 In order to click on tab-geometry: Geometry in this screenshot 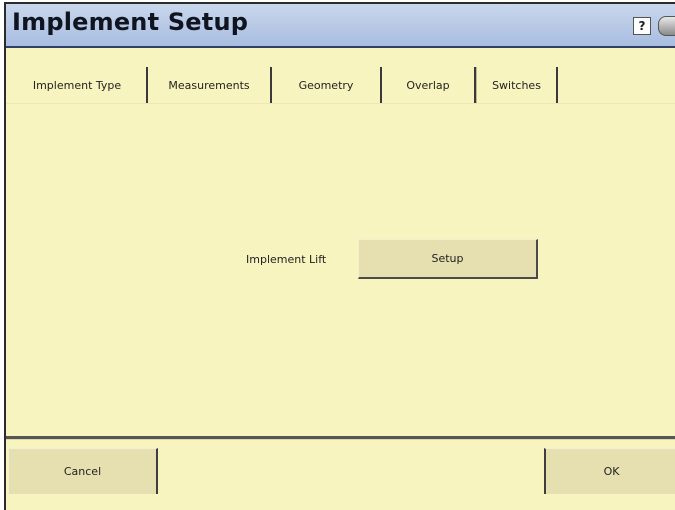, I will do `click(327, 85)`.